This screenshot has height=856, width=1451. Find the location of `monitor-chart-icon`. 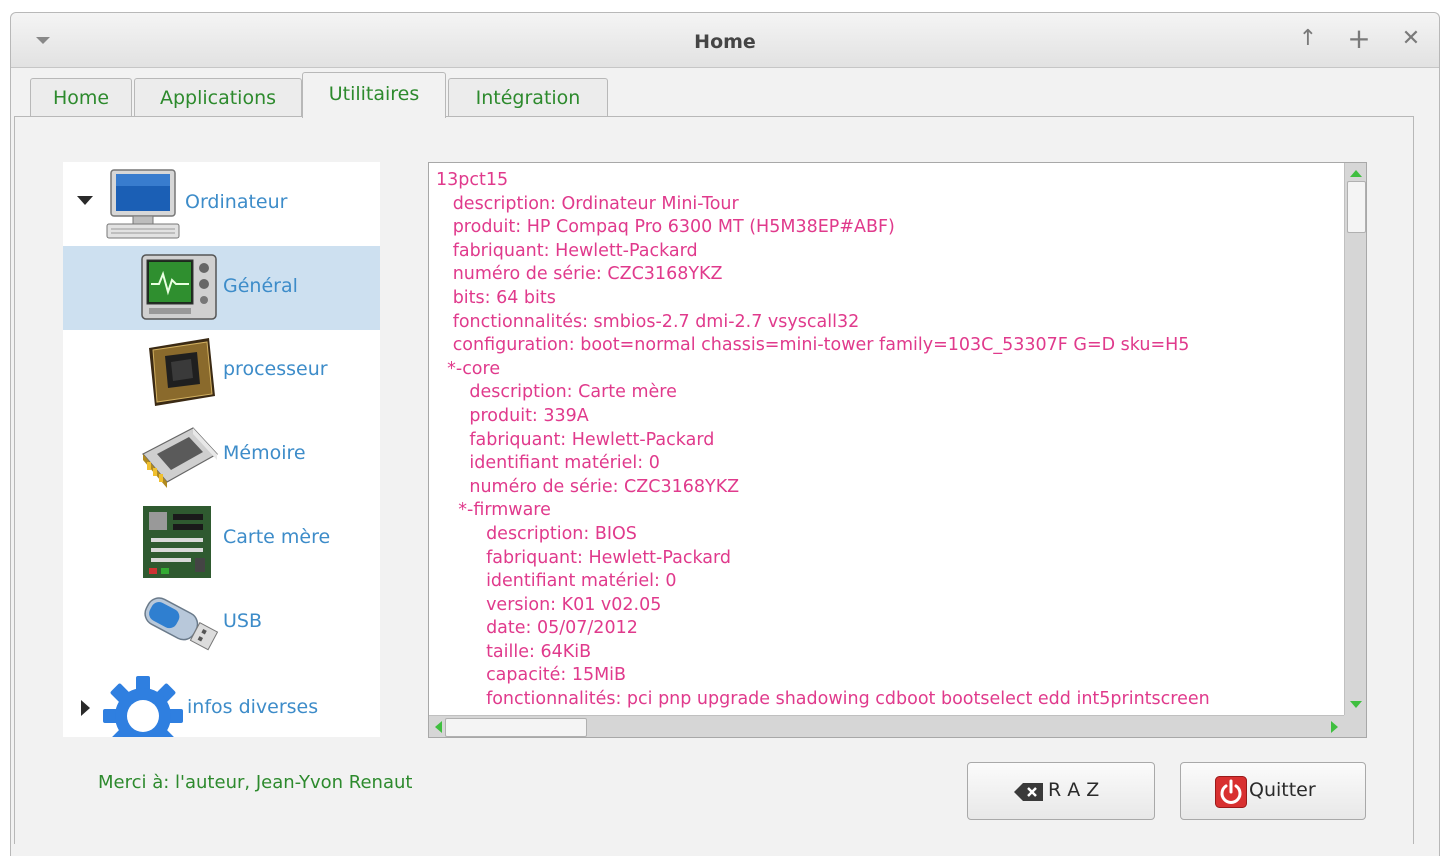

monitor-chart-icon is located at coordinates (179, 287).